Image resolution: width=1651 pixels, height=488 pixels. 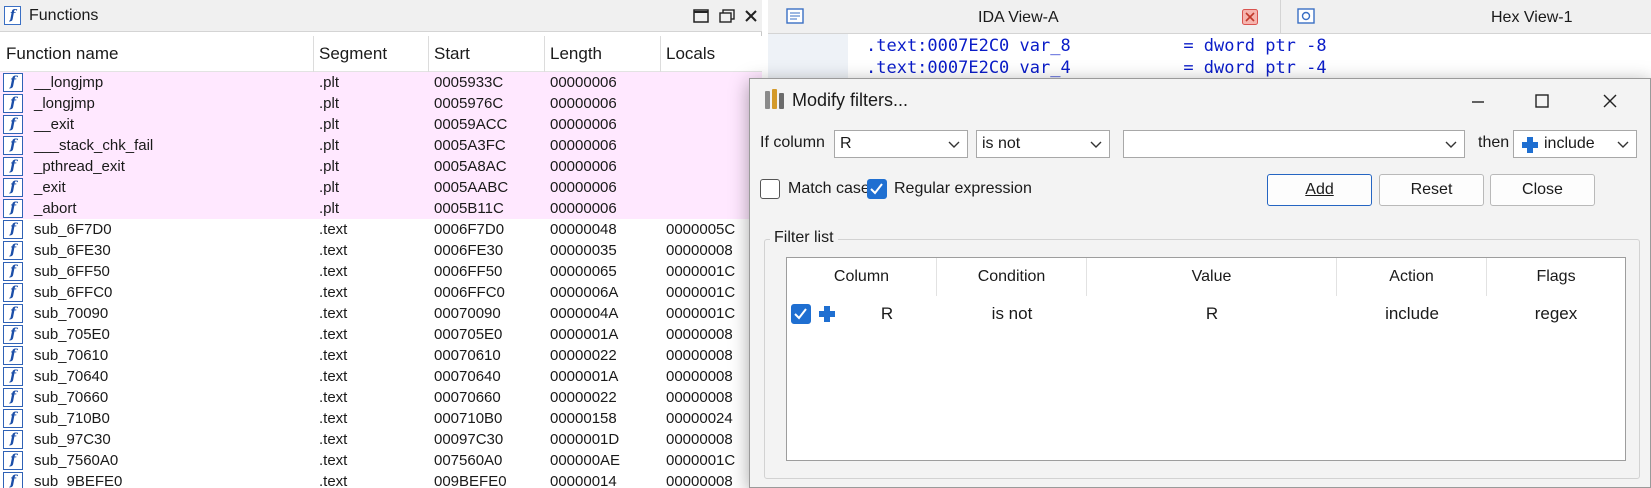 I want to click on locals-cell: 00000008, so click(x=699, y=376).